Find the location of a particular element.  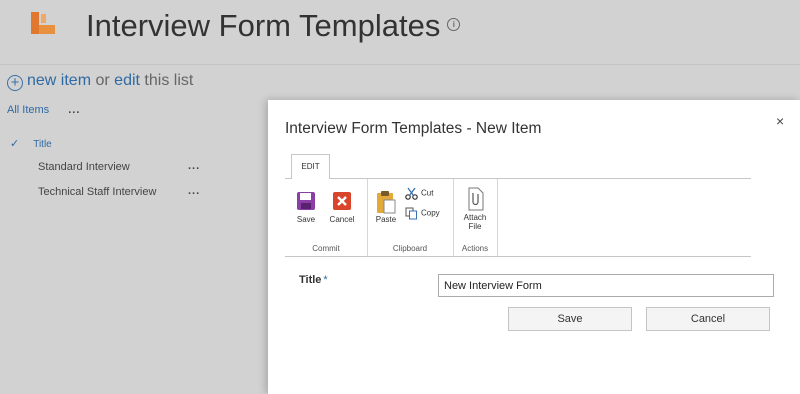

cancel-button: Cancel is located at coordinates (708, 319).